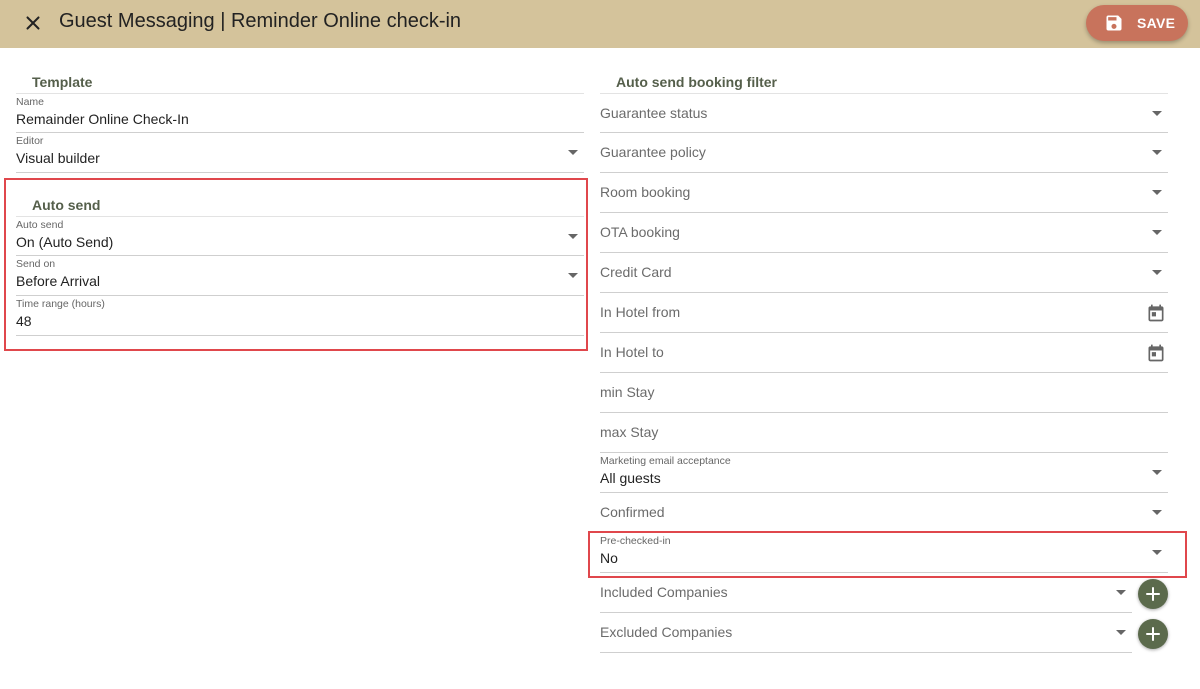  Describe the element at coordinates (636, 272) in the screenshot. I see `credit-card-label: Credit Card` at that location.